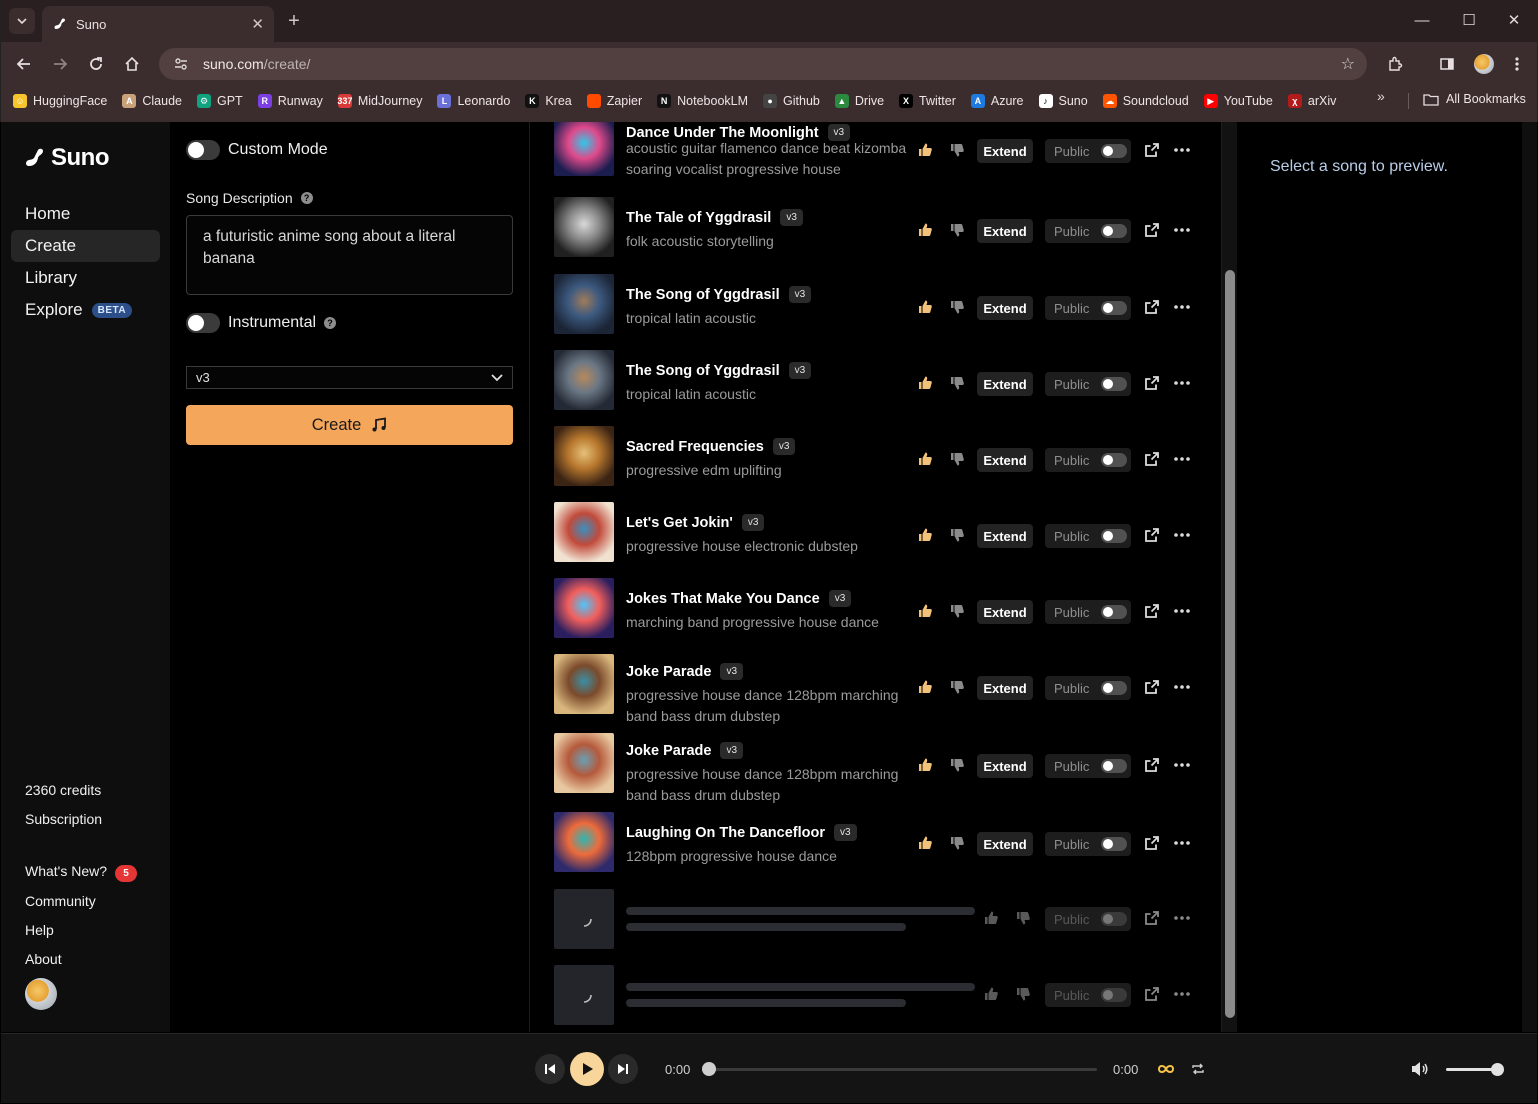 The width and height of the screenshot is (1538, 1104). Describe the element at coordinates (1469, 20) in the screenshot. I see `maximize-icon: ☐` at that location.